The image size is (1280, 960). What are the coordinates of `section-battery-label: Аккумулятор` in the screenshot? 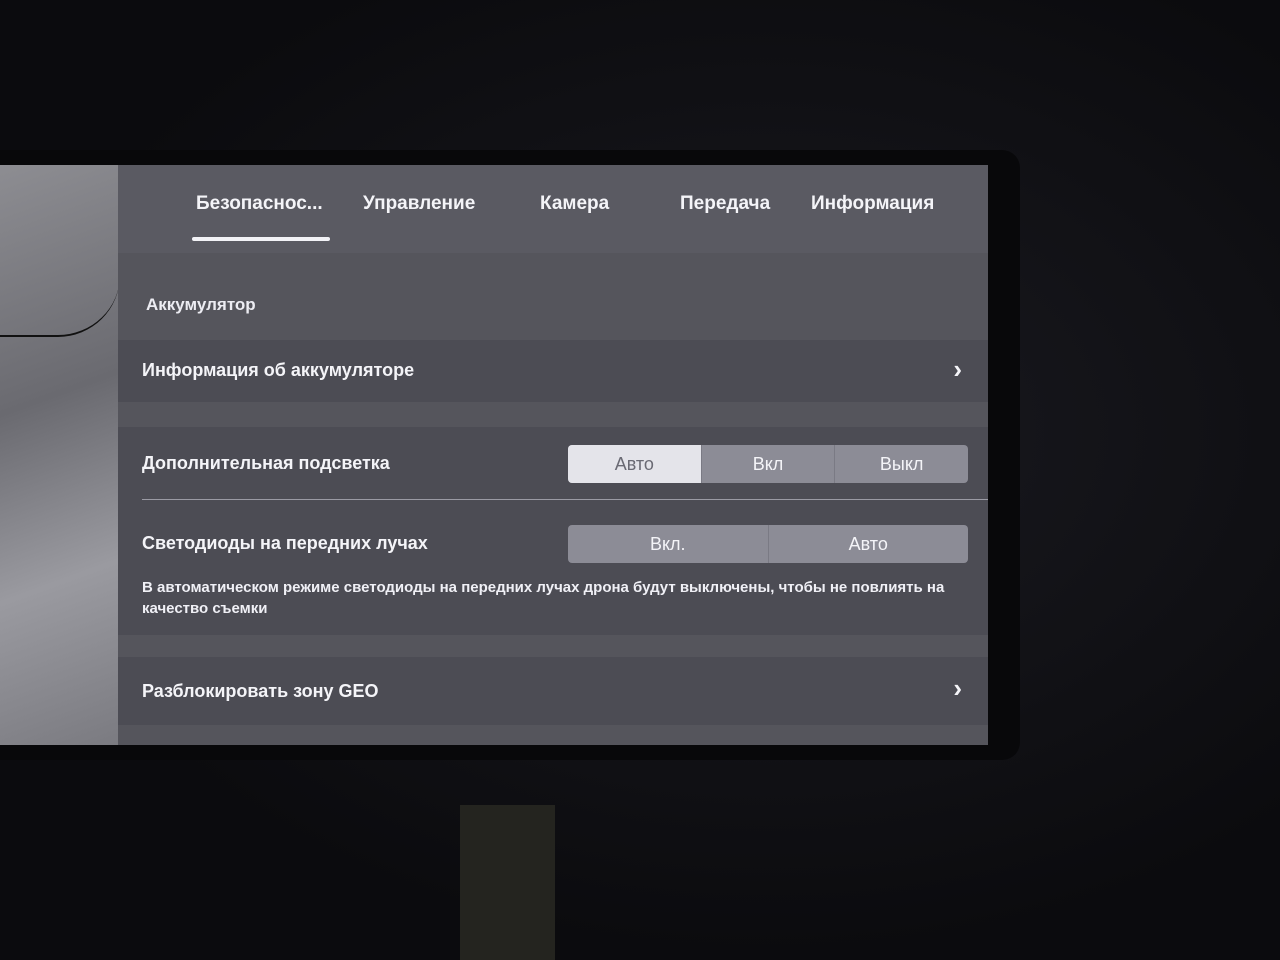 It's located at (201, 304).